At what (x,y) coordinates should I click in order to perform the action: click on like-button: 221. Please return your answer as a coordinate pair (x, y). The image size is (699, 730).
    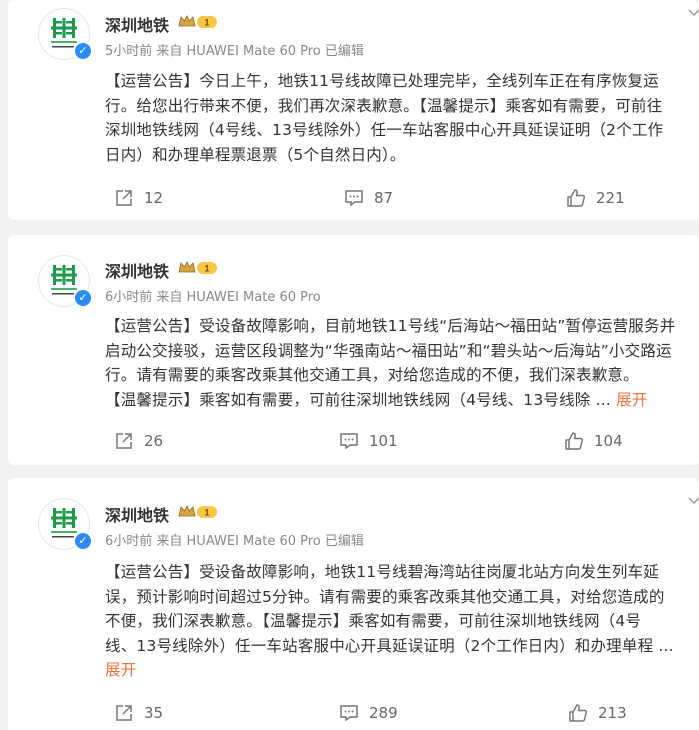
    Looking at the image, I should click on (595, 198).